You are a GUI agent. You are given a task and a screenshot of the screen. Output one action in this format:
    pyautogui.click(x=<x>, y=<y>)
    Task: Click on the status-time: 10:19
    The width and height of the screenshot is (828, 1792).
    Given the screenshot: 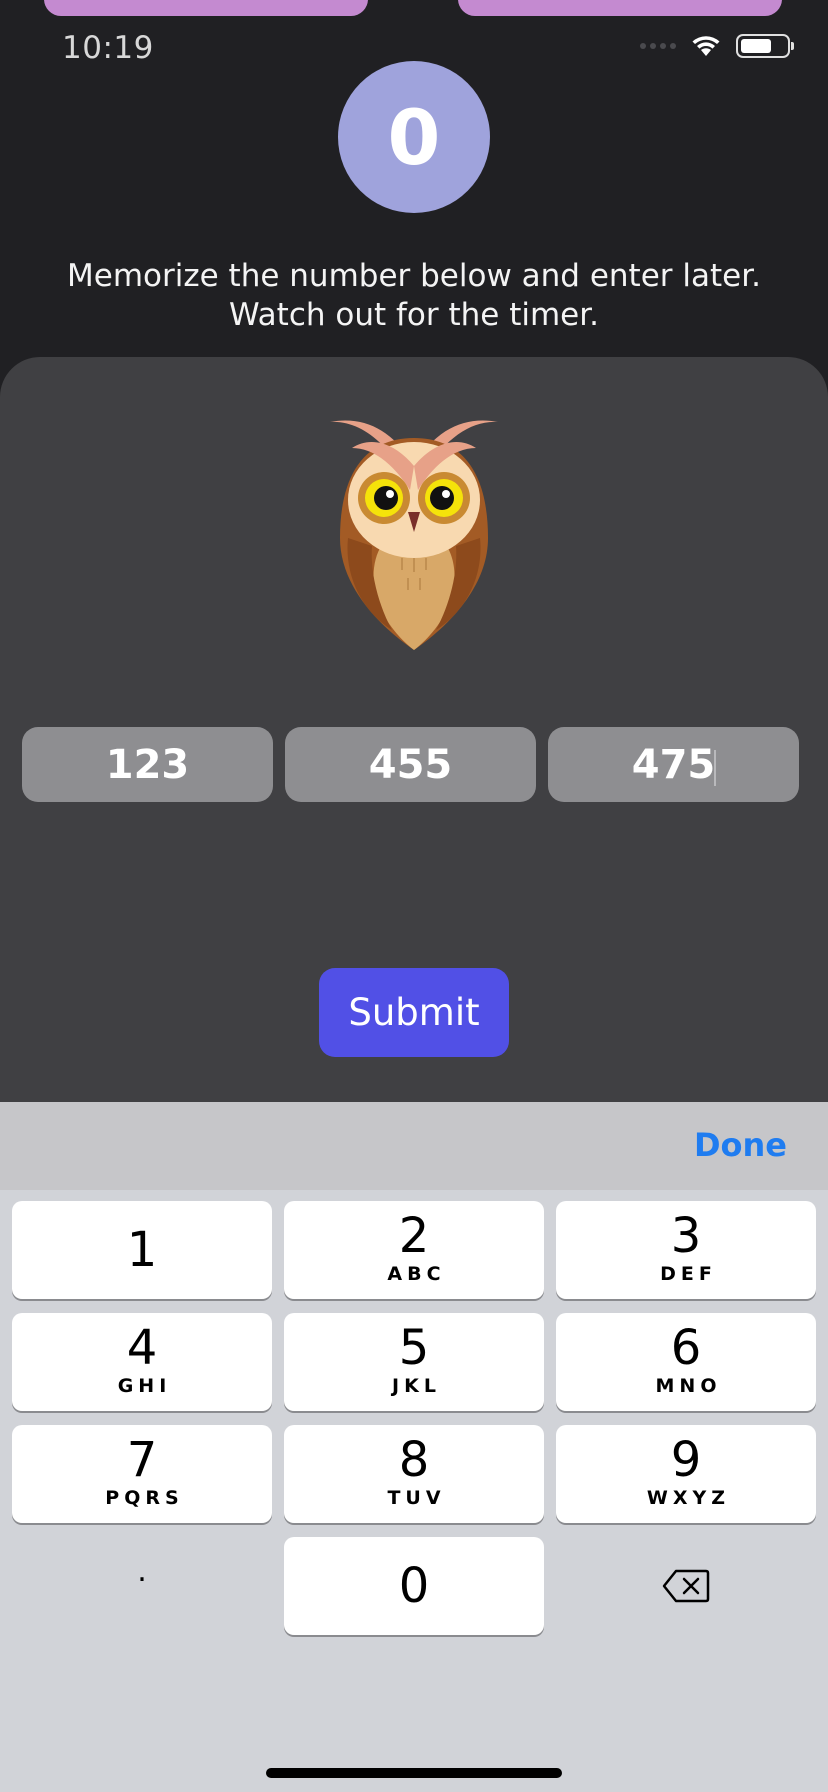 What is the action you would take?
    pyautogui.click(x=108, y=48)
    